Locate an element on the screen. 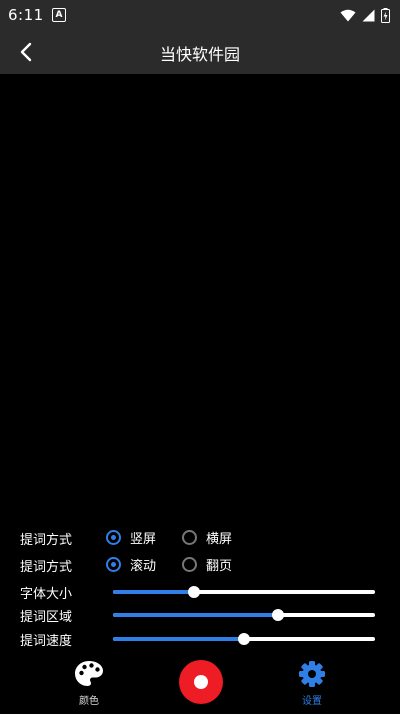 The image size is (400, 714). radio-scroll-indicator is located at coordinates (113, 564).